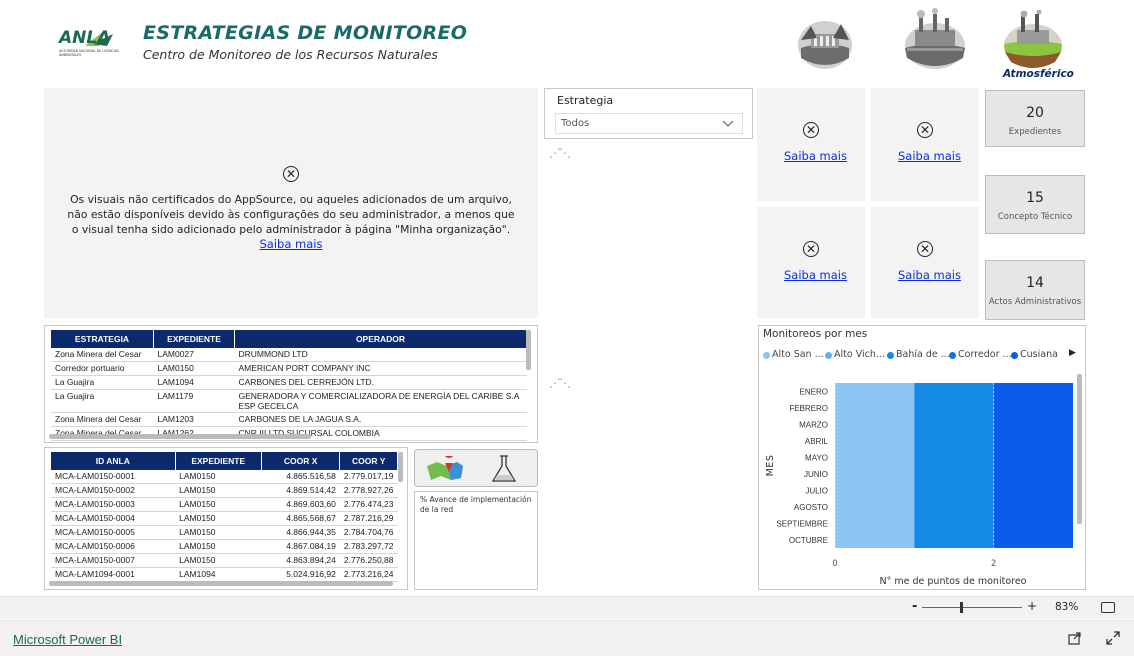 The height and width of the screenshot is (656, 1134). Describe the element at coordinates (1108, 607) in the screenshot. I see `fit-to-page-icon` at that location.